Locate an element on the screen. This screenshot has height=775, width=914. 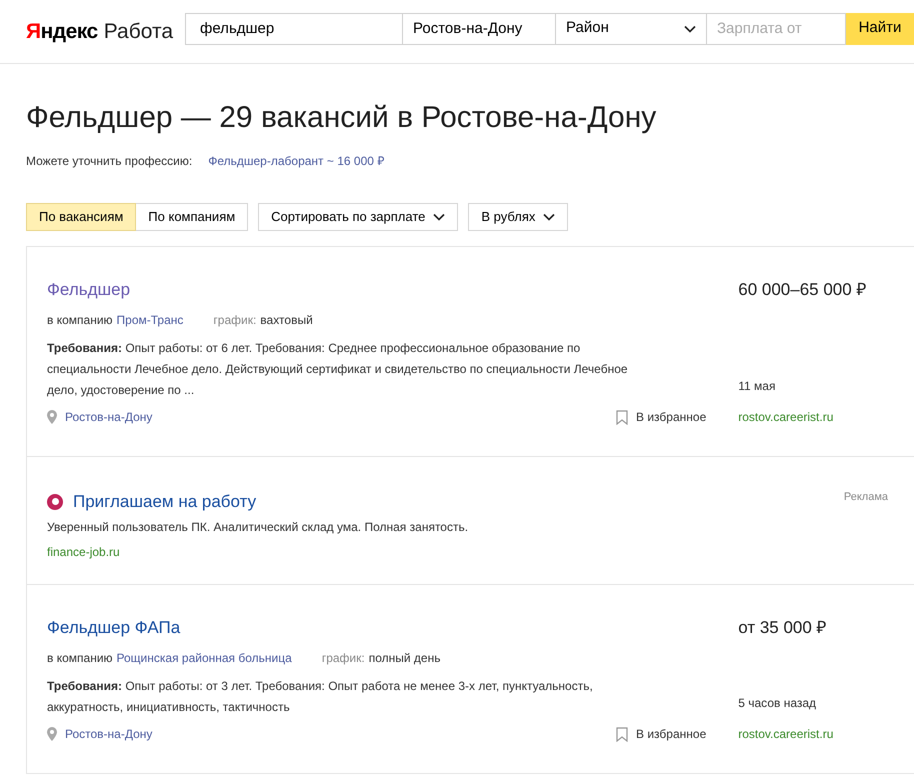
salary-text: от 35 000 ₽ is located at coordinates (783, 628).